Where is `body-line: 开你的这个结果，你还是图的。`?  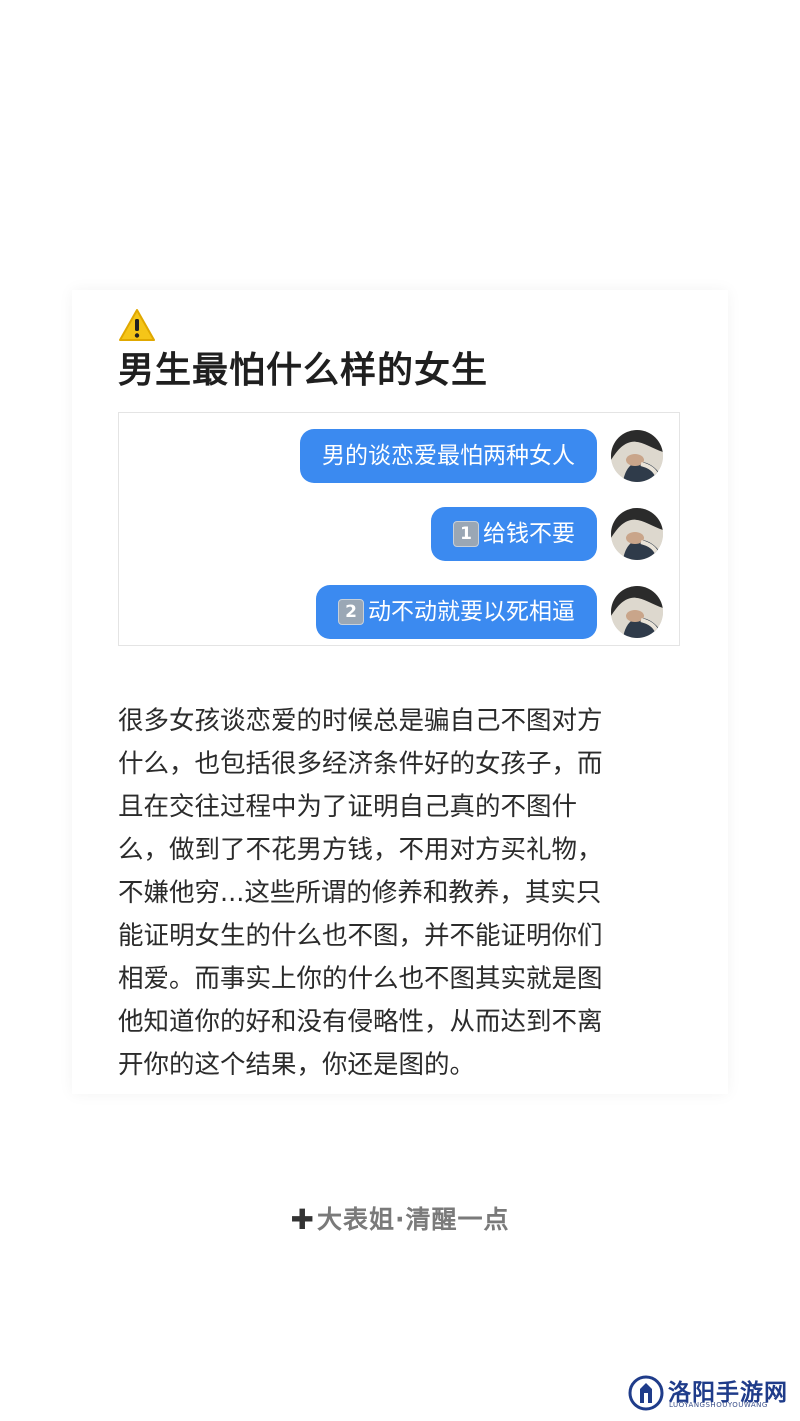 body-line: 开你的这个结果，你还是图的。 is located at coordinates (297, 1065).